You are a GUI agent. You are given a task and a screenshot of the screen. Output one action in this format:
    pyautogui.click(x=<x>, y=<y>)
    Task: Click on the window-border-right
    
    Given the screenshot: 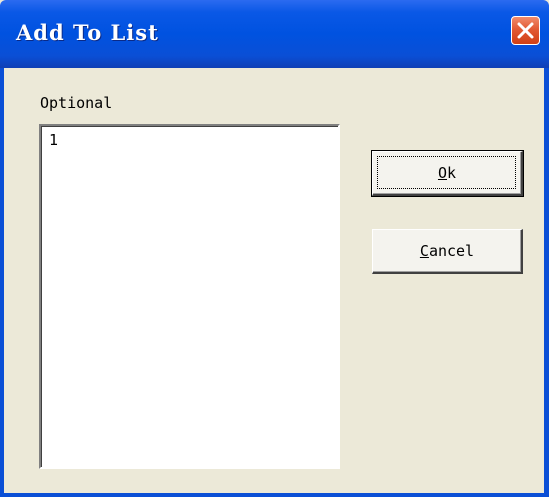 What is the action you would take?
    pyautogui.click(x=546, y=282)
    